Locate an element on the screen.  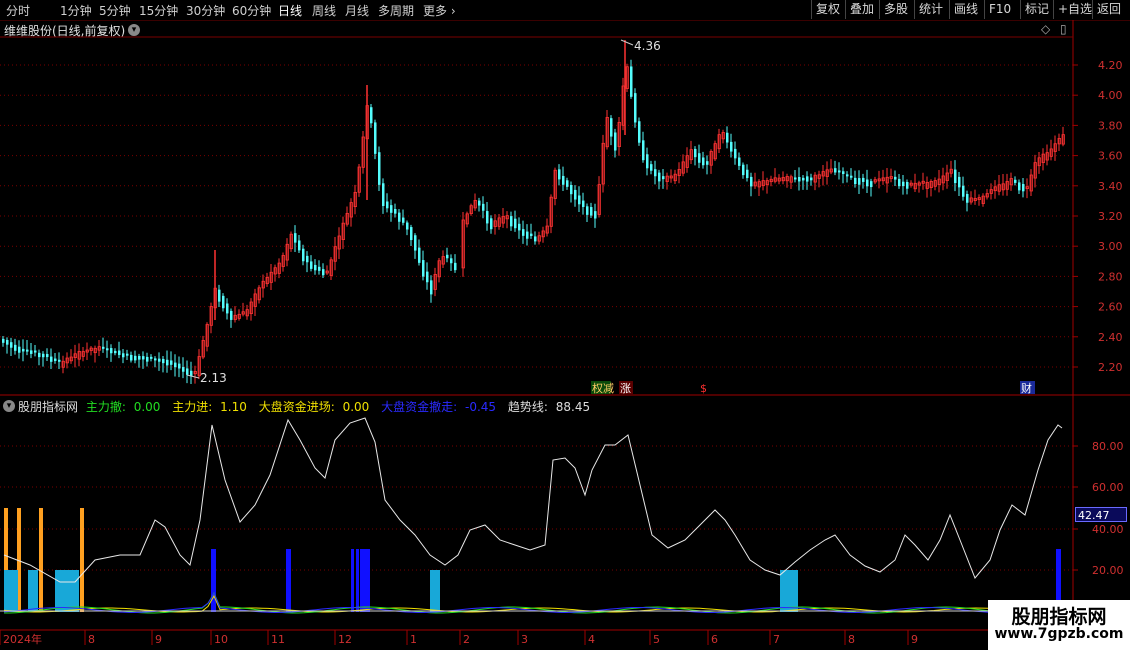
market-outflow-line is located at coordinates (535, 603).